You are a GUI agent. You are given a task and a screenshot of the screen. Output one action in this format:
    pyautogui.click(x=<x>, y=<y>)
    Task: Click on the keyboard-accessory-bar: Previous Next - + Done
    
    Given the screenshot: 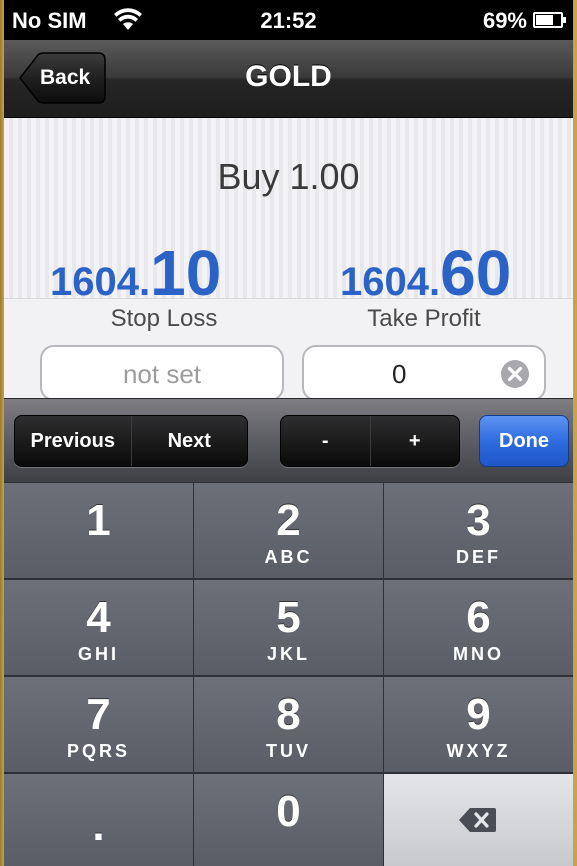 What is the action you would take?
    pyautogui.click(x=288, y=440)
    